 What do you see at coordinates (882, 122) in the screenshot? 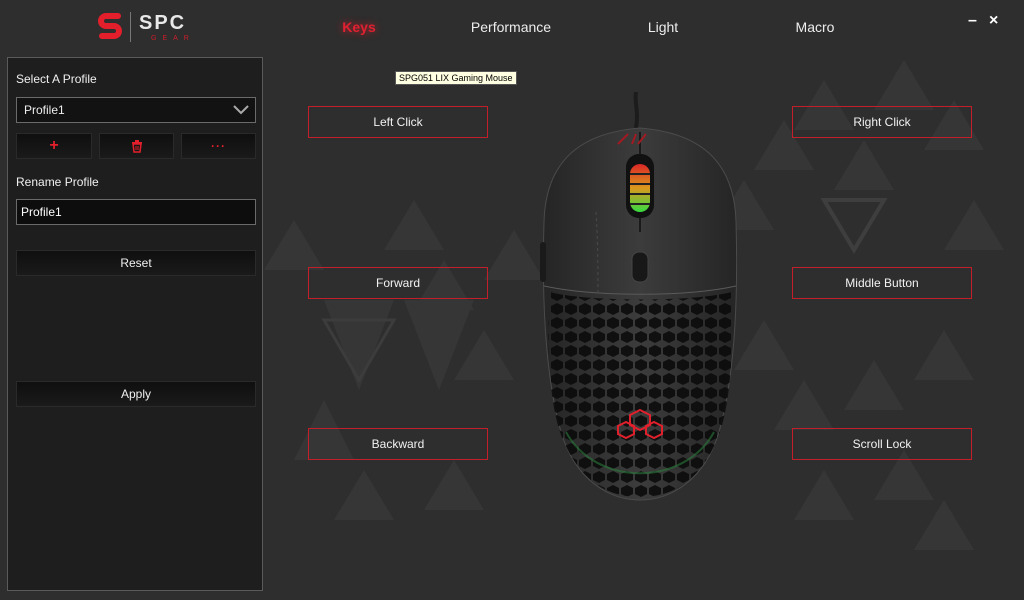
I see `right-click-button: Right Click` at bounding box center [882, 122].